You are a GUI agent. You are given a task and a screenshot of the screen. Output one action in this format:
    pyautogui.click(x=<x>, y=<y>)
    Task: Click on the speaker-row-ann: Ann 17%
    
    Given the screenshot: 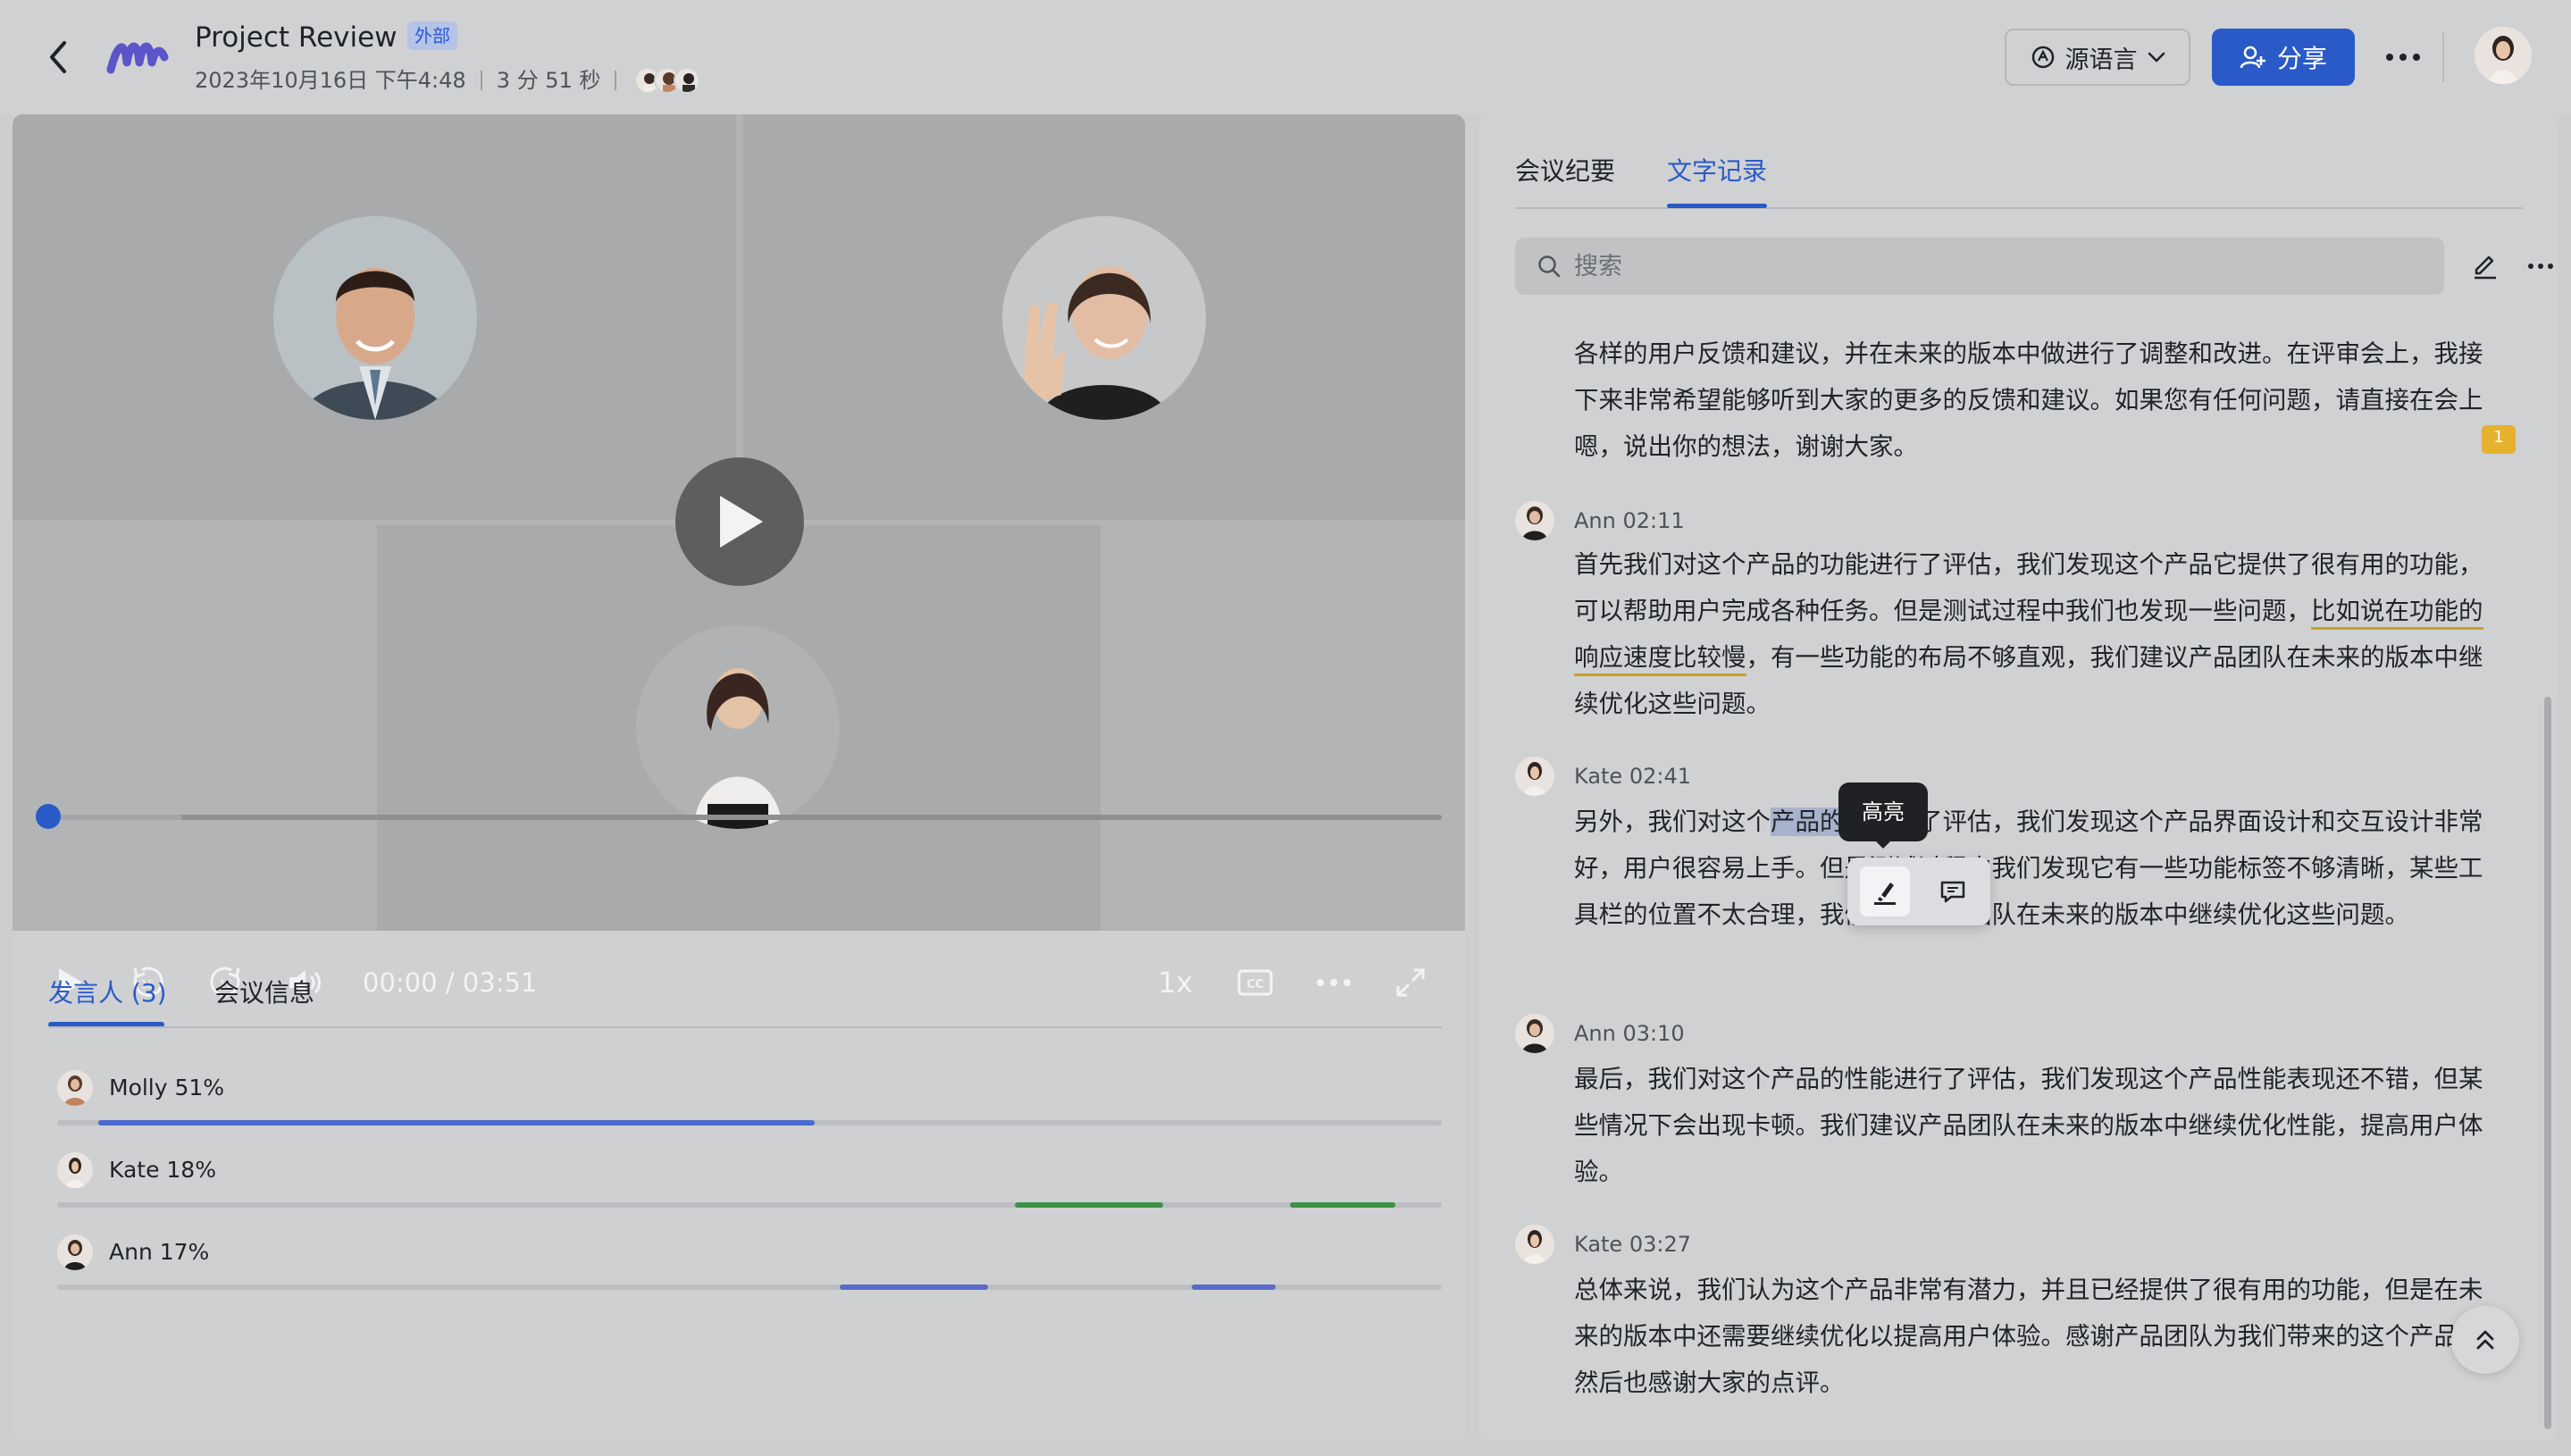 What is the action you would take?
    pyautogui.click(x=745, y=1263)
    